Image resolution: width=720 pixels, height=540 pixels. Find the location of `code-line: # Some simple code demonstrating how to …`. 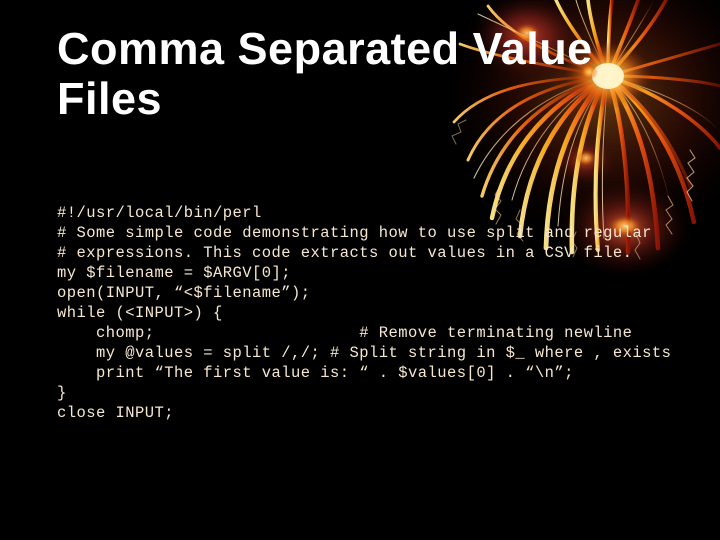

code-line: # Some simple code demonstrating how to … is located at coordinates (354, 233).